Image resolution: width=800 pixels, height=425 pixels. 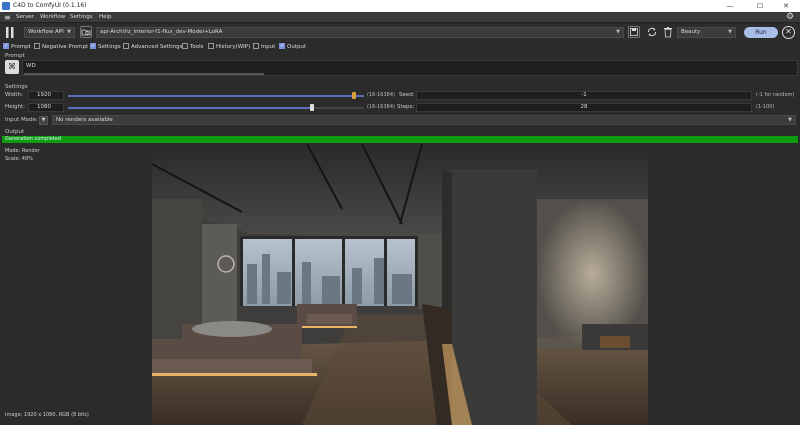 I want to click on steps-label: Steps:, so click(x=406, y=107).